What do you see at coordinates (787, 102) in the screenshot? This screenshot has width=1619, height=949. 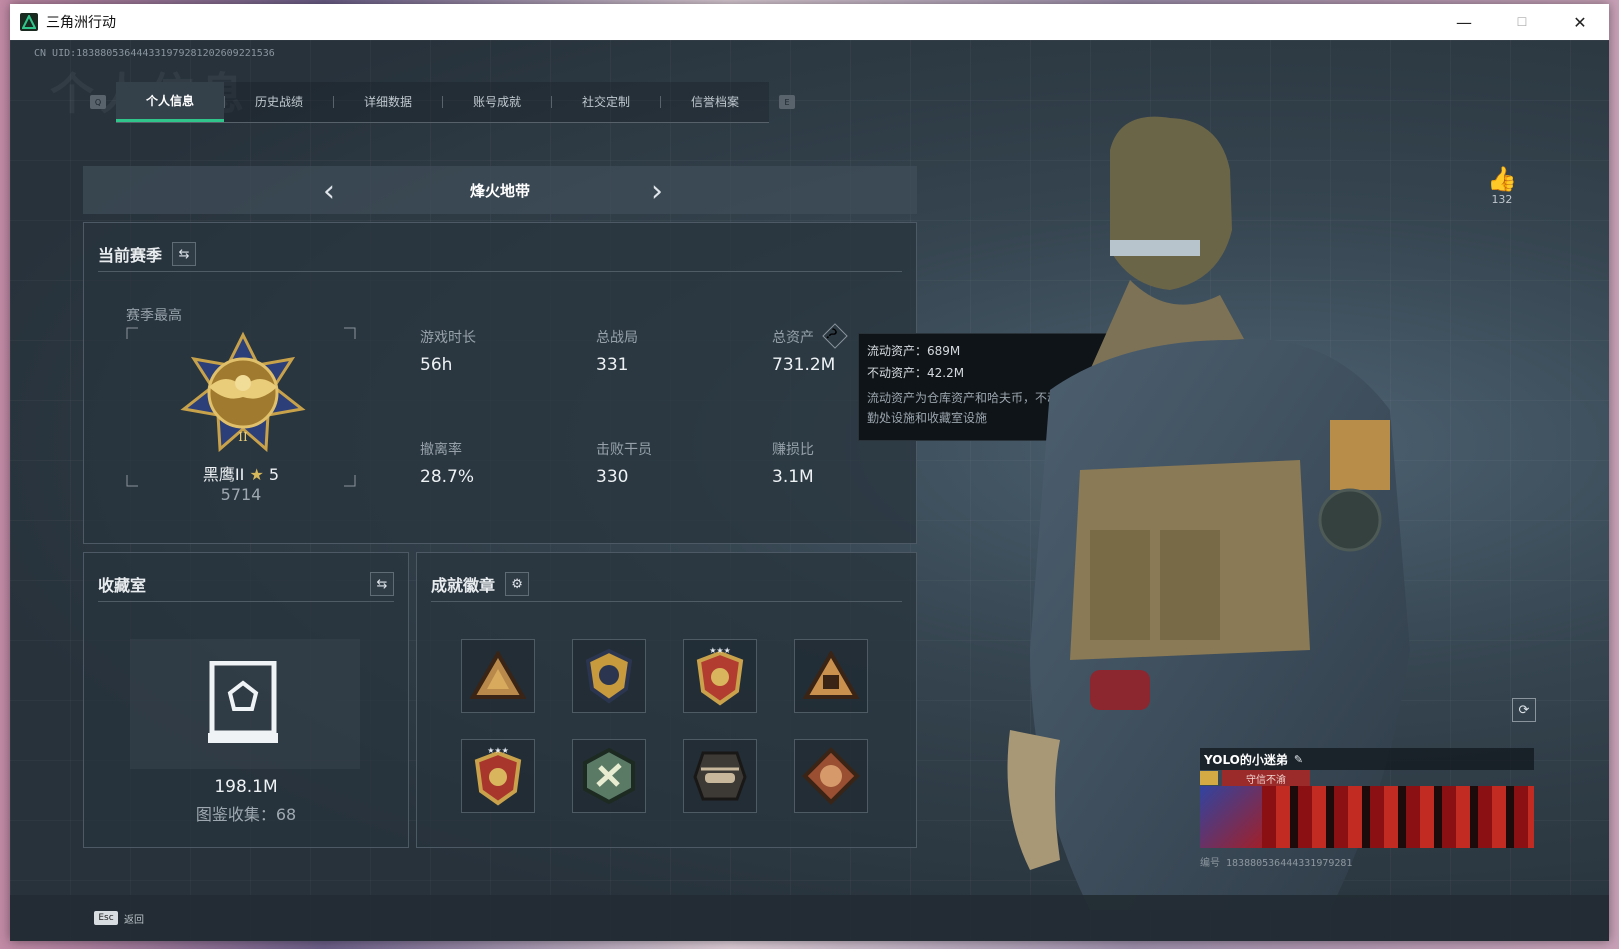 I see `key-e-hint: E` at bounding box center [787, 102].